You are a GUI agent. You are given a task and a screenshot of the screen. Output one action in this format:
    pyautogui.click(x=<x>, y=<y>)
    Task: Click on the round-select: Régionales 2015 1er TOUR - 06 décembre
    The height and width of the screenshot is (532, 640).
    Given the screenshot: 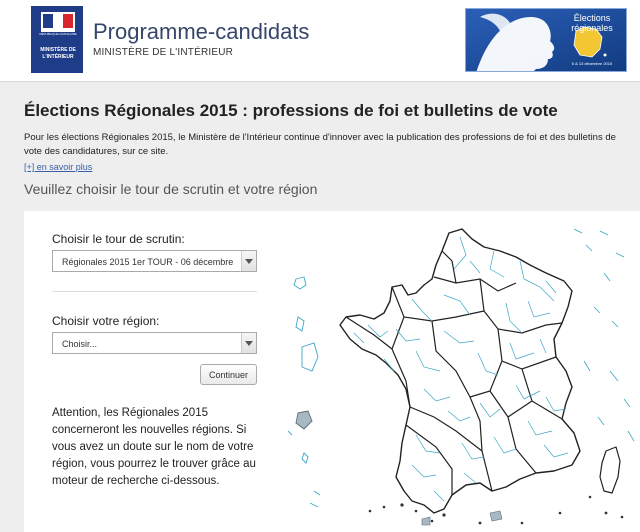 What is the action you would take?
    pyautogui.click(x=154, y=261)
    